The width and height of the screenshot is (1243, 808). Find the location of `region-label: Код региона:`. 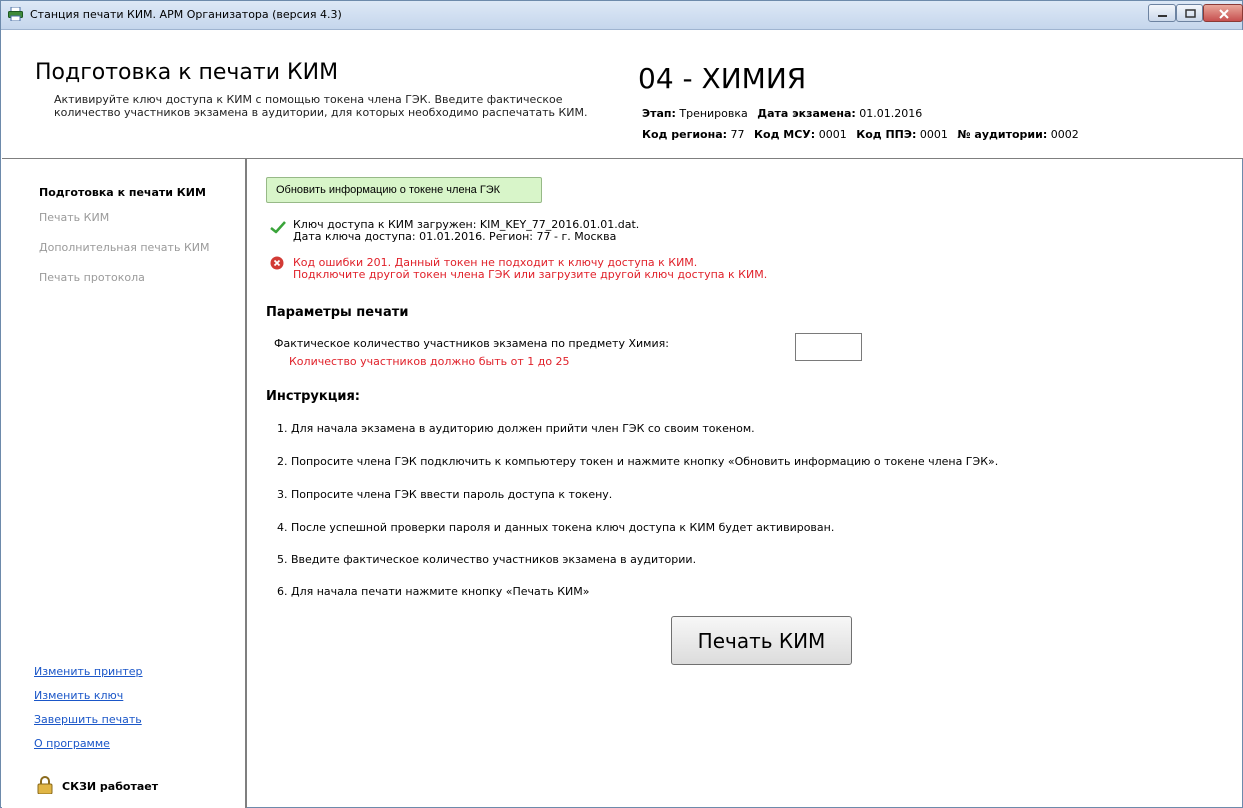

region-label: Код региона: is located at coordinates (685, 134).